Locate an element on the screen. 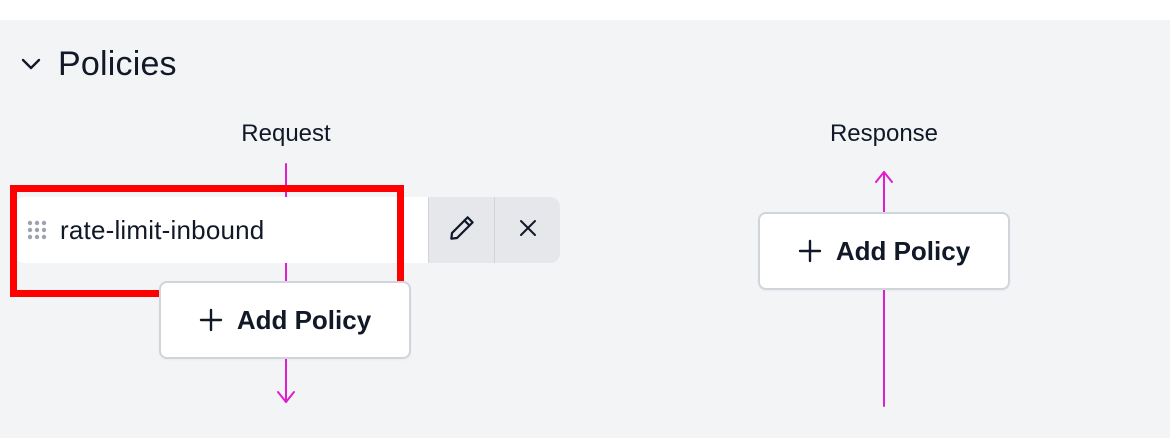 This screenshot has width=1170, height=438. request-column-label: Request is located at coordinates (286, 133).